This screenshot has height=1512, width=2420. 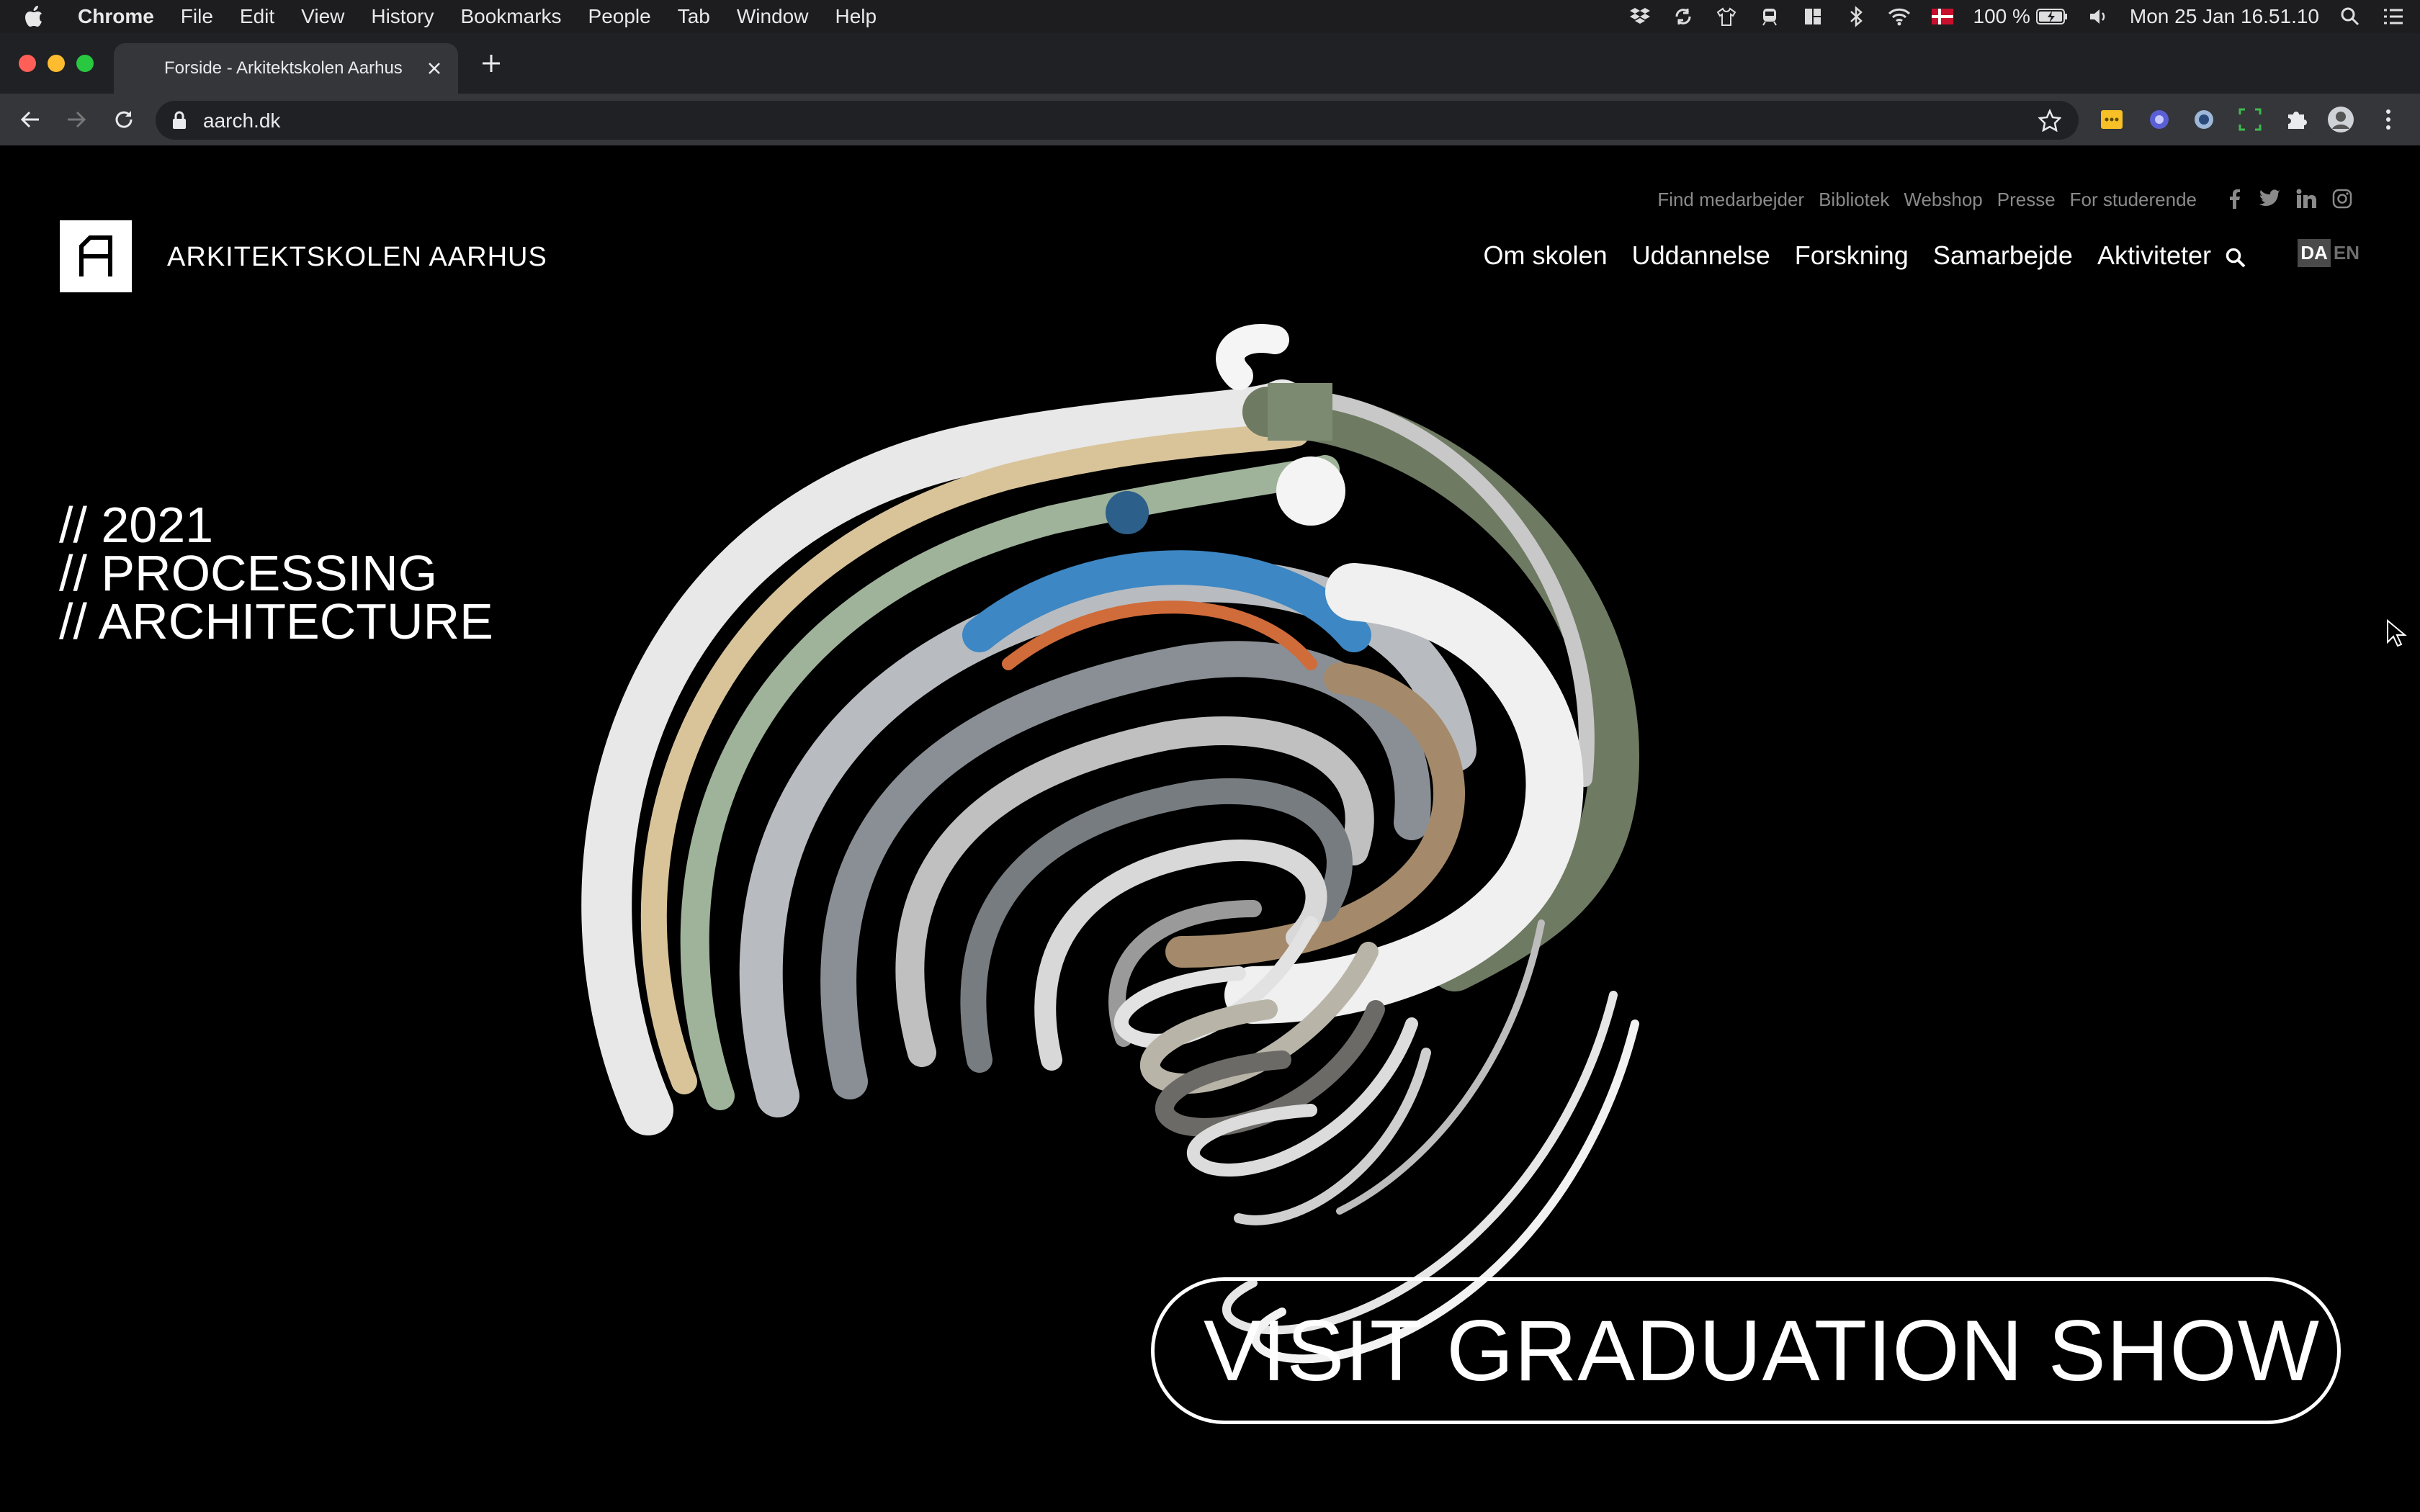 I want to click on hero-heading: // 2021 // PROCESSING // ARCHITECTURE, so click(x=276, y=573).